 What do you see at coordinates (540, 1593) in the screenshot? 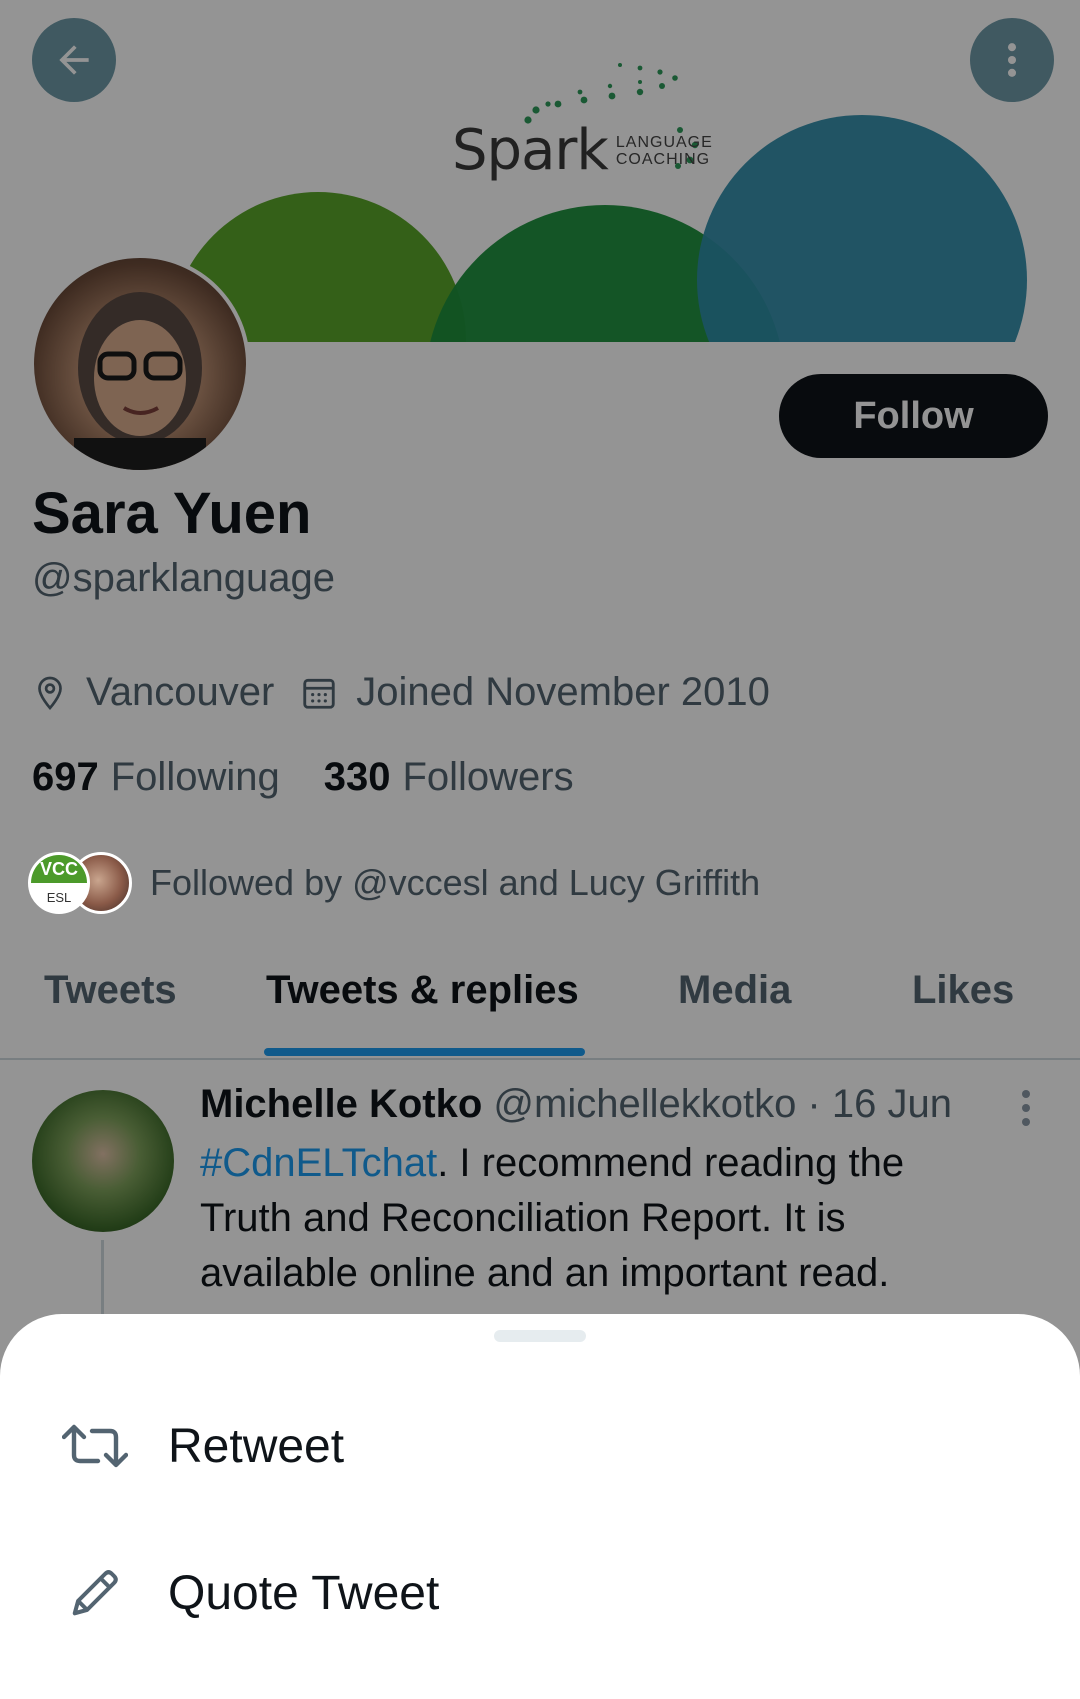
I see `quote-tweet-option: Quote Tweet` at bounding box center [540, 1593].